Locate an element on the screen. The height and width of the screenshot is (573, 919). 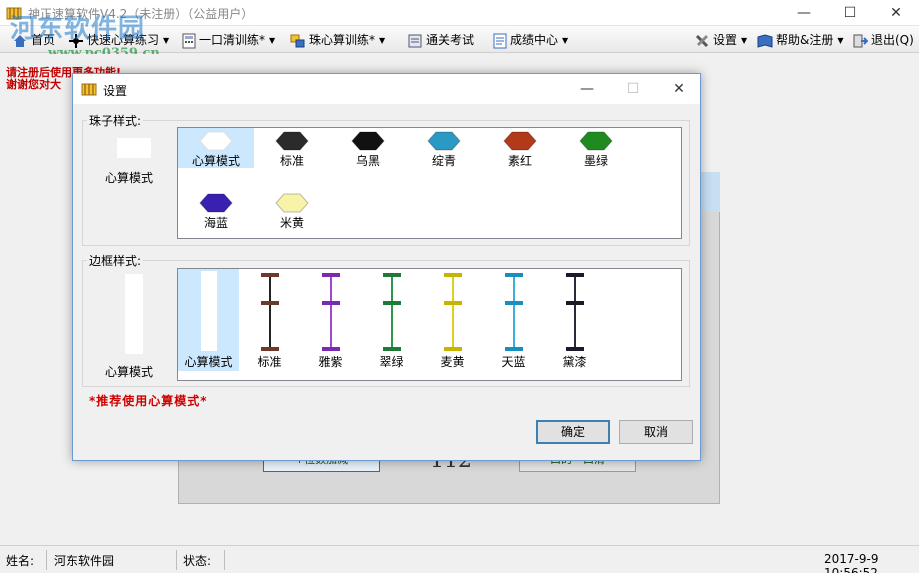
watermark-text: 河东软件园 is located at coordinates (78, 29).